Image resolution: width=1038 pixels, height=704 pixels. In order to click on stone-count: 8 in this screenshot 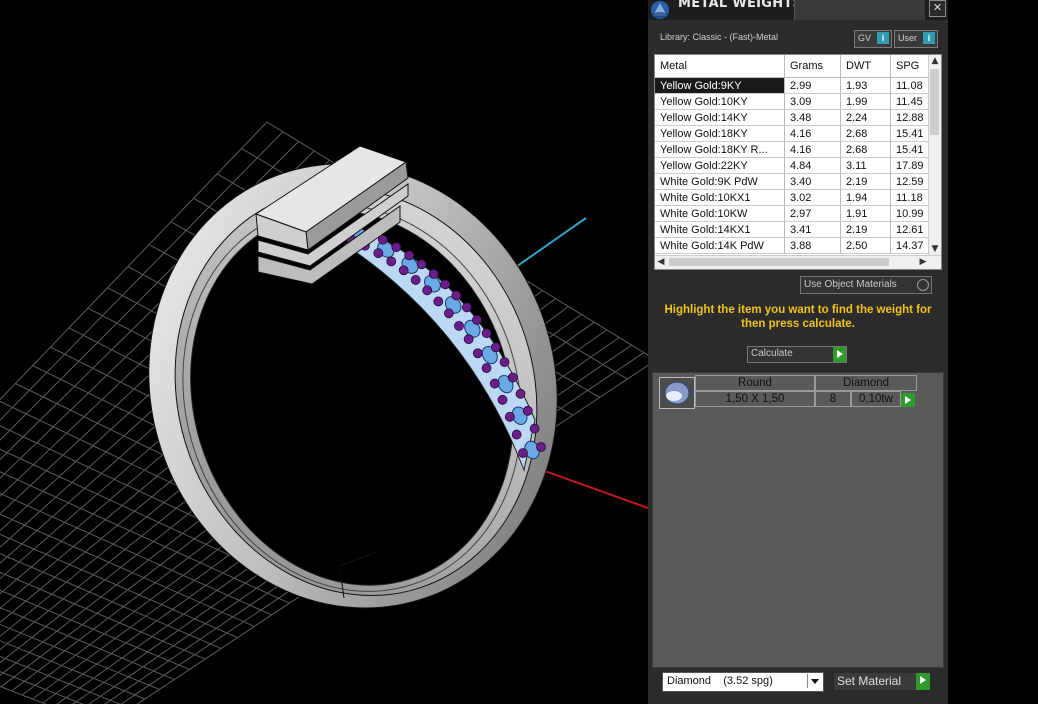, I will do `click(833, 399)`.